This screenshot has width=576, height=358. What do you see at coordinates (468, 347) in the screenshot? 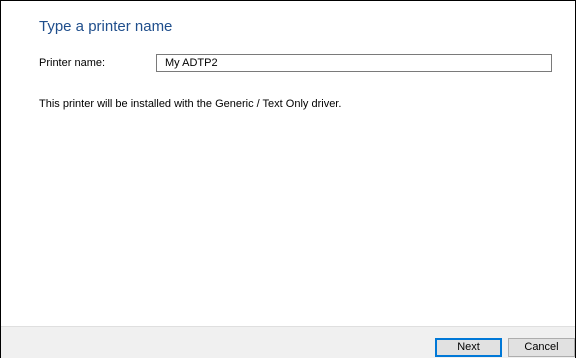
I see `next-button: Next` at bounding box center [468, 347].